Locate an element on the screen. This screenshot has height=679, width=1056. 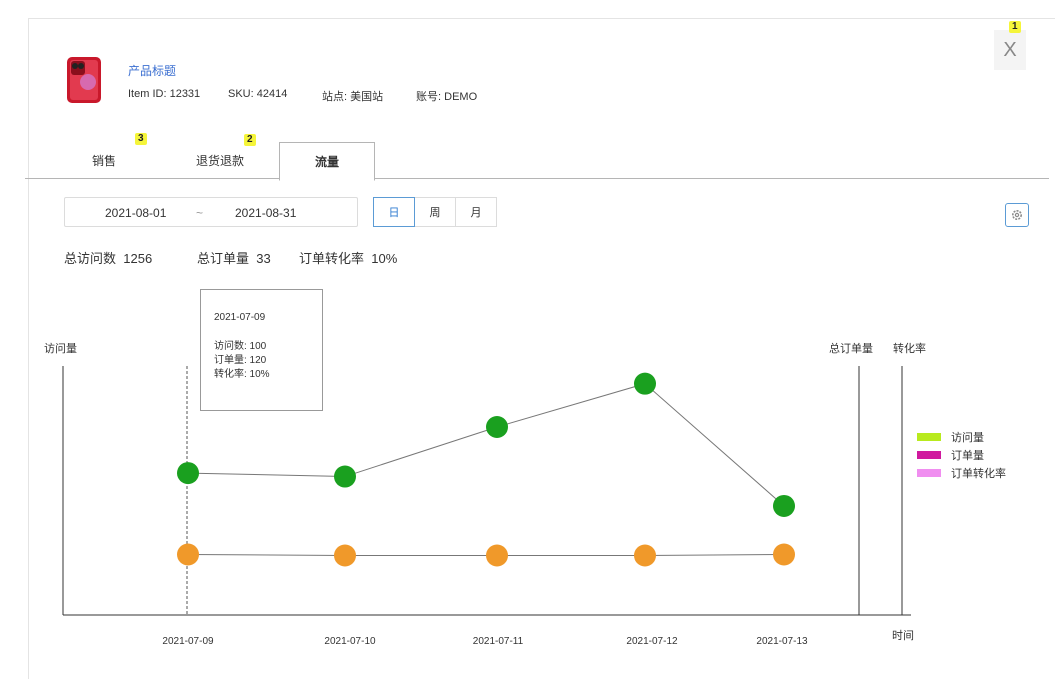
legend-swatch-orders is located at coordinates (929, 455).